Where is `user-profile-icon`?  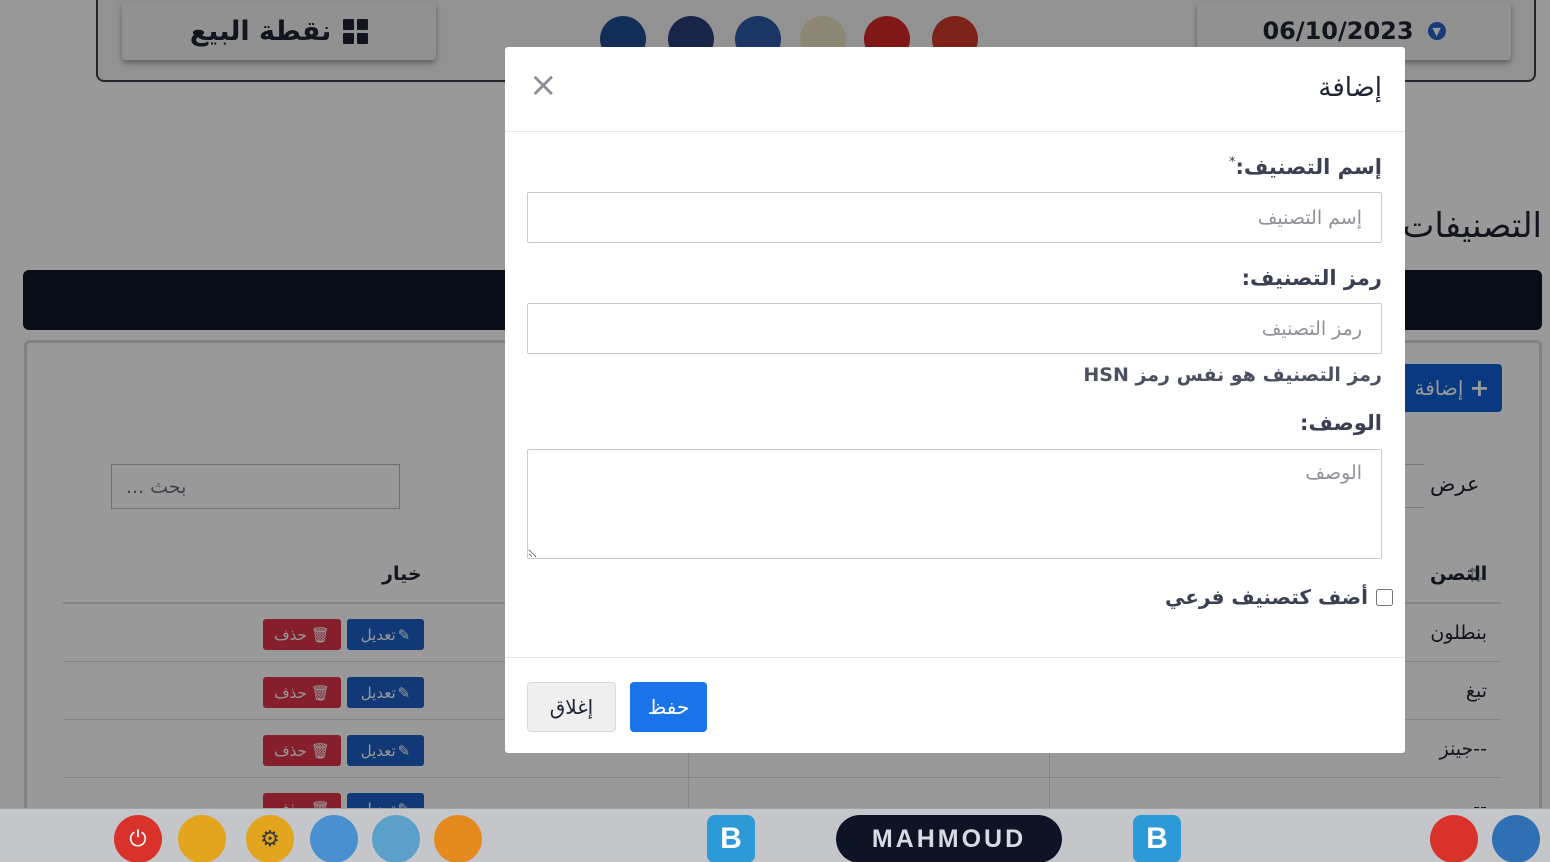
user-profile-icon is located at coordinates (396, 838).